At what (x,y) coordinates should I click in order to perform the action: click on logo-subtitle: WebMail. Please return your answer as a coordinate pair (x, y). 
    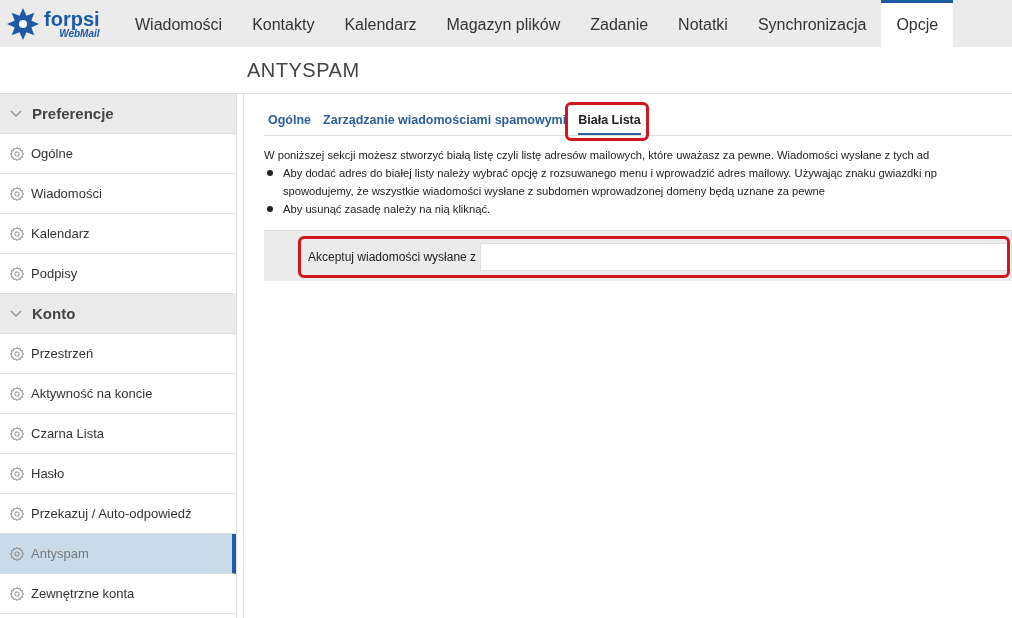
    Looking at the image, I should click on (79, 33).